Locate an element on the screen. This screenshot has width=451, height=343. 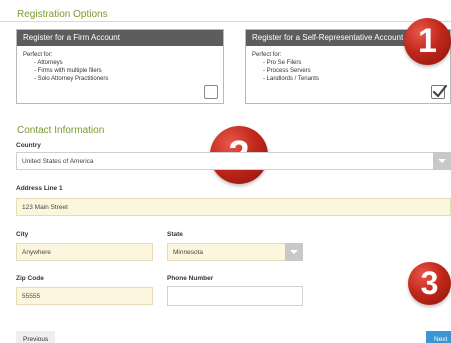
list-item: - Process Servers is located at coordinates (287, 71).